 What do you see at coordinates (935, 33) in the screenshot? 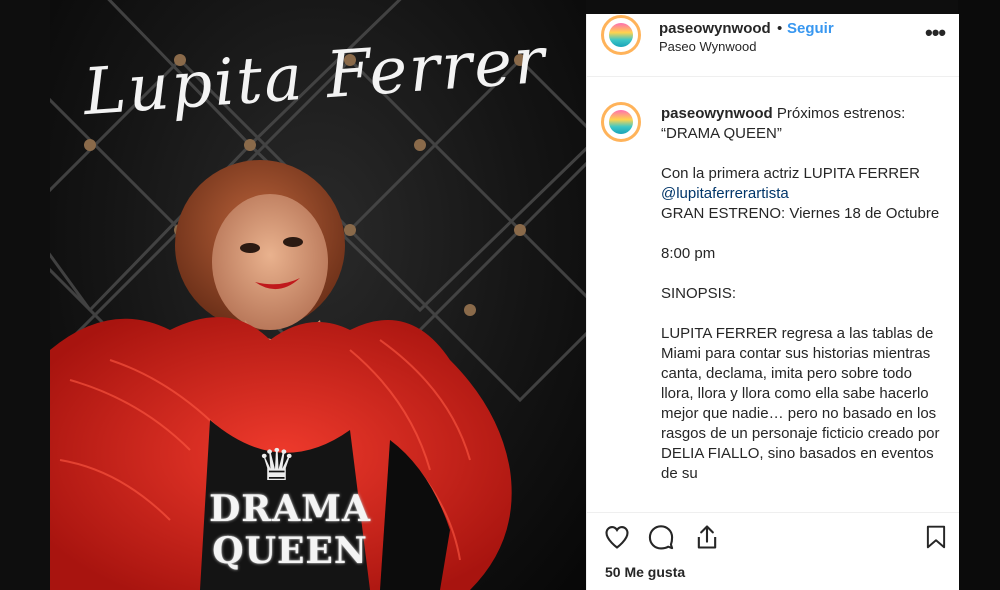
I see `more-options-icon: •••` at bounding box center [935, 33].